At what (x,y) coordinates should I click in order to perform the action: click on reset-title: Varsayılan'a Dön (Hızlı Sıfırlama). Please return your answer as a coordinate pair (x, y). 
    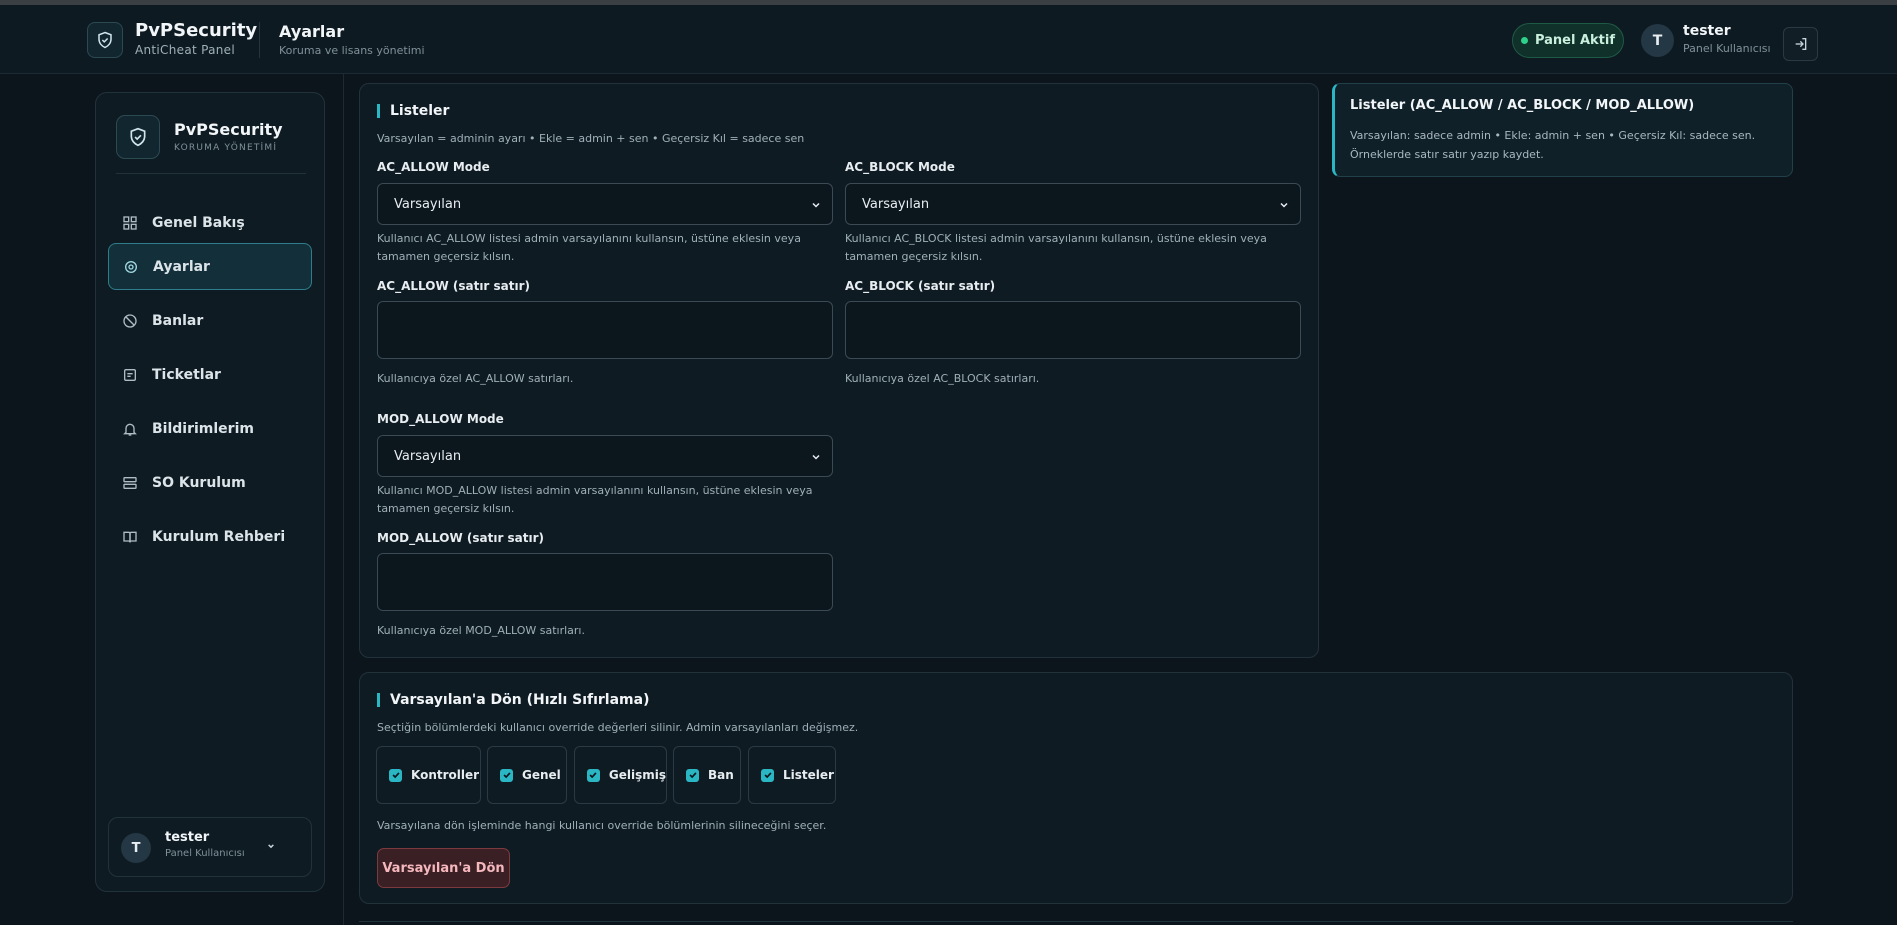
    Looking at the image, I should click on (513, 700).